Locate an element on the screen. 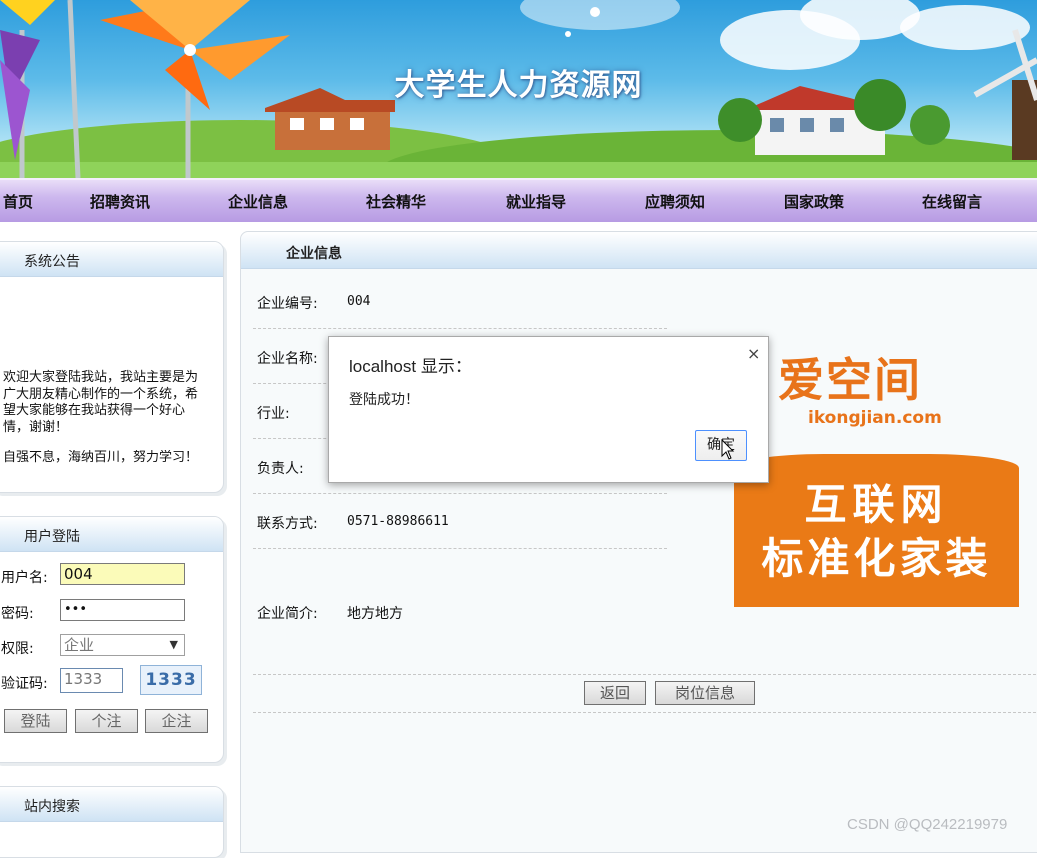  personal-register-button: 个注 is located at coordinates (106, 721).